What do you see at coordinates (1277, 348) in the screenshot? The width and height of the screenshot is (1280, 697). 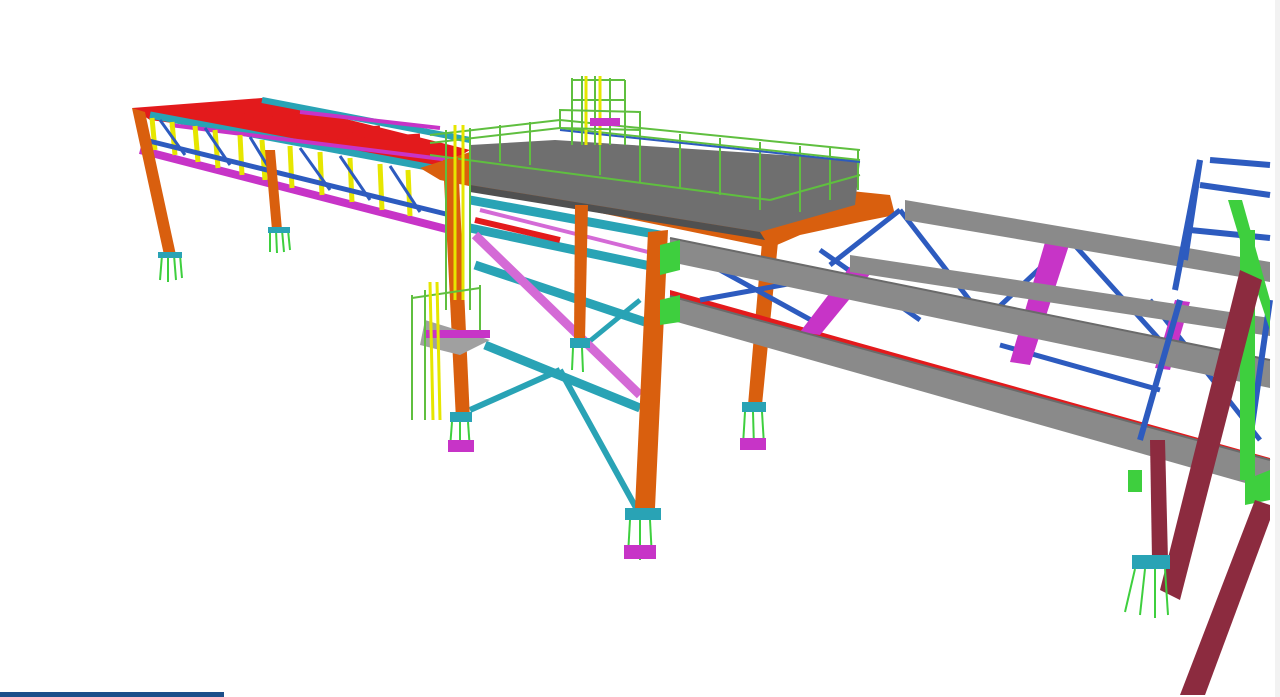 I see `vertical-scrollbar` at bounding box center [1277, 348].